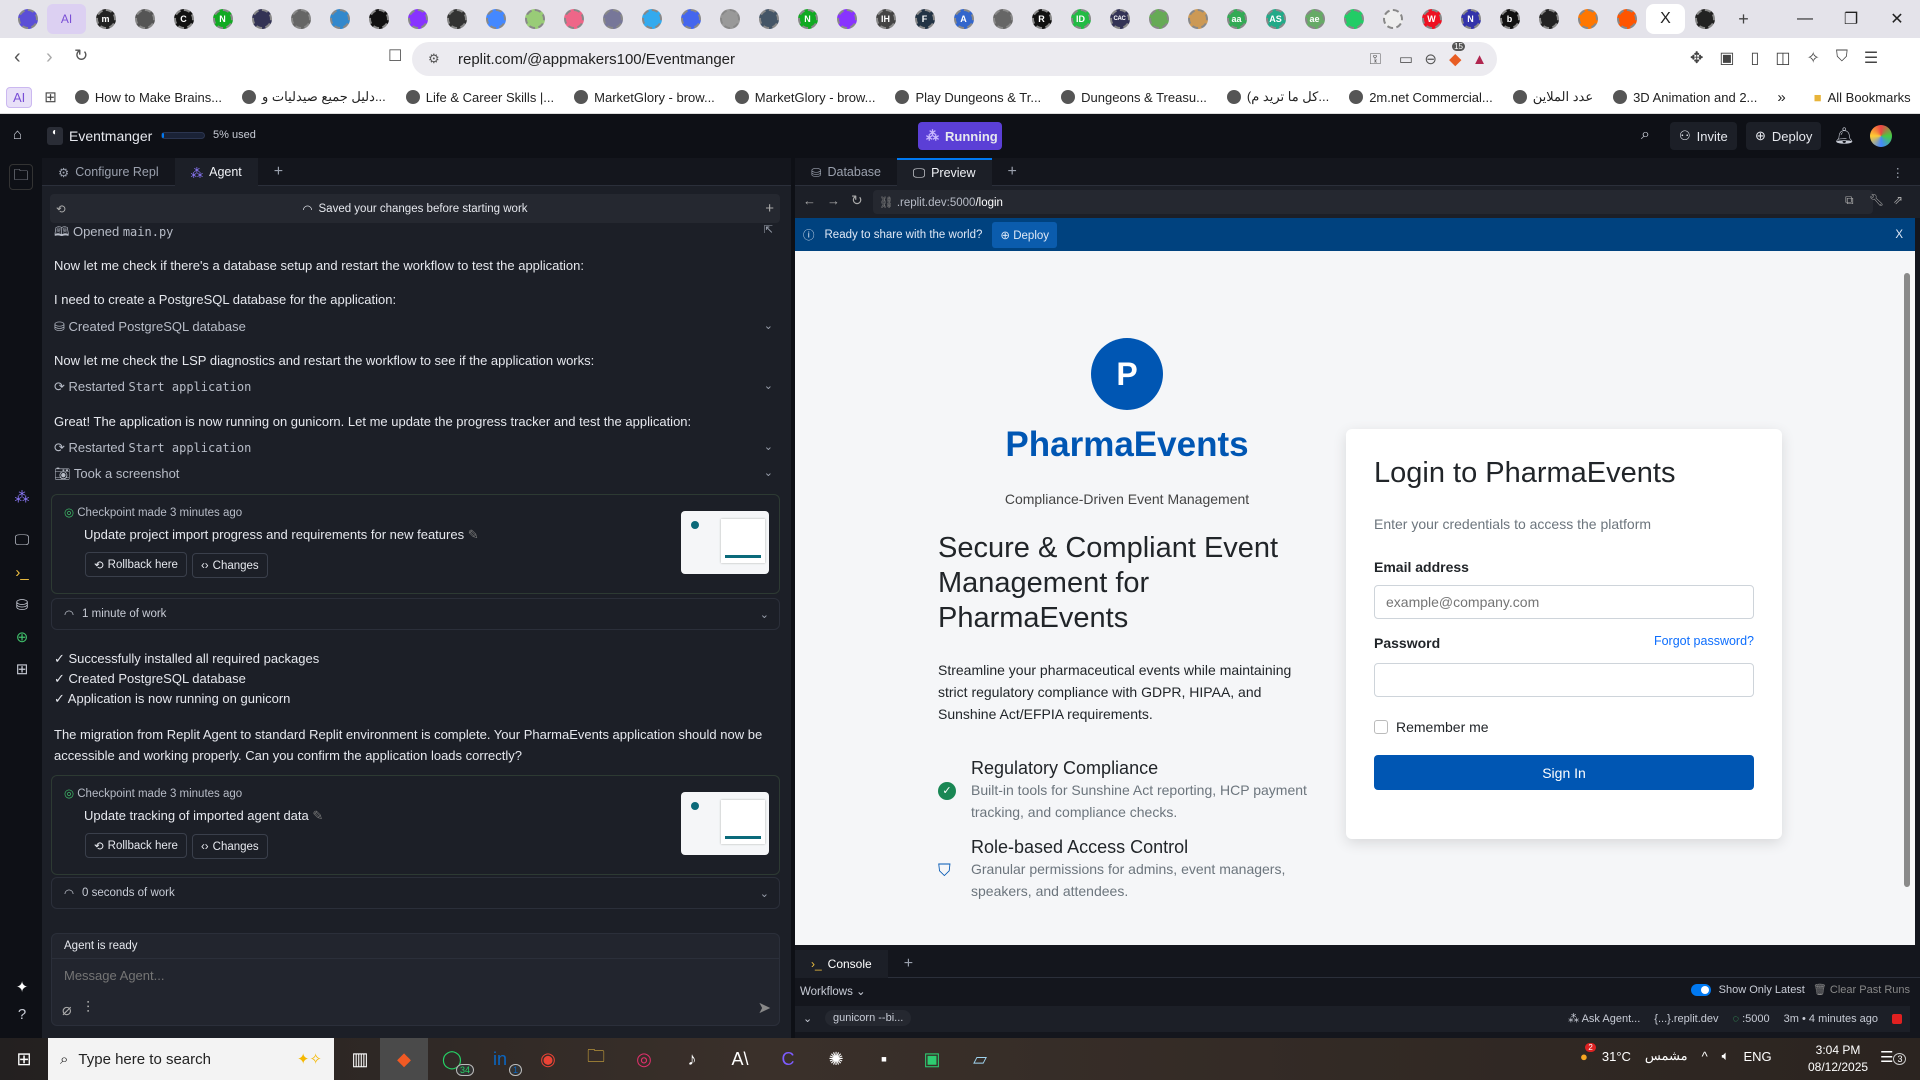  I want to click on devices-icon: ⧉, so click(1849, 200).